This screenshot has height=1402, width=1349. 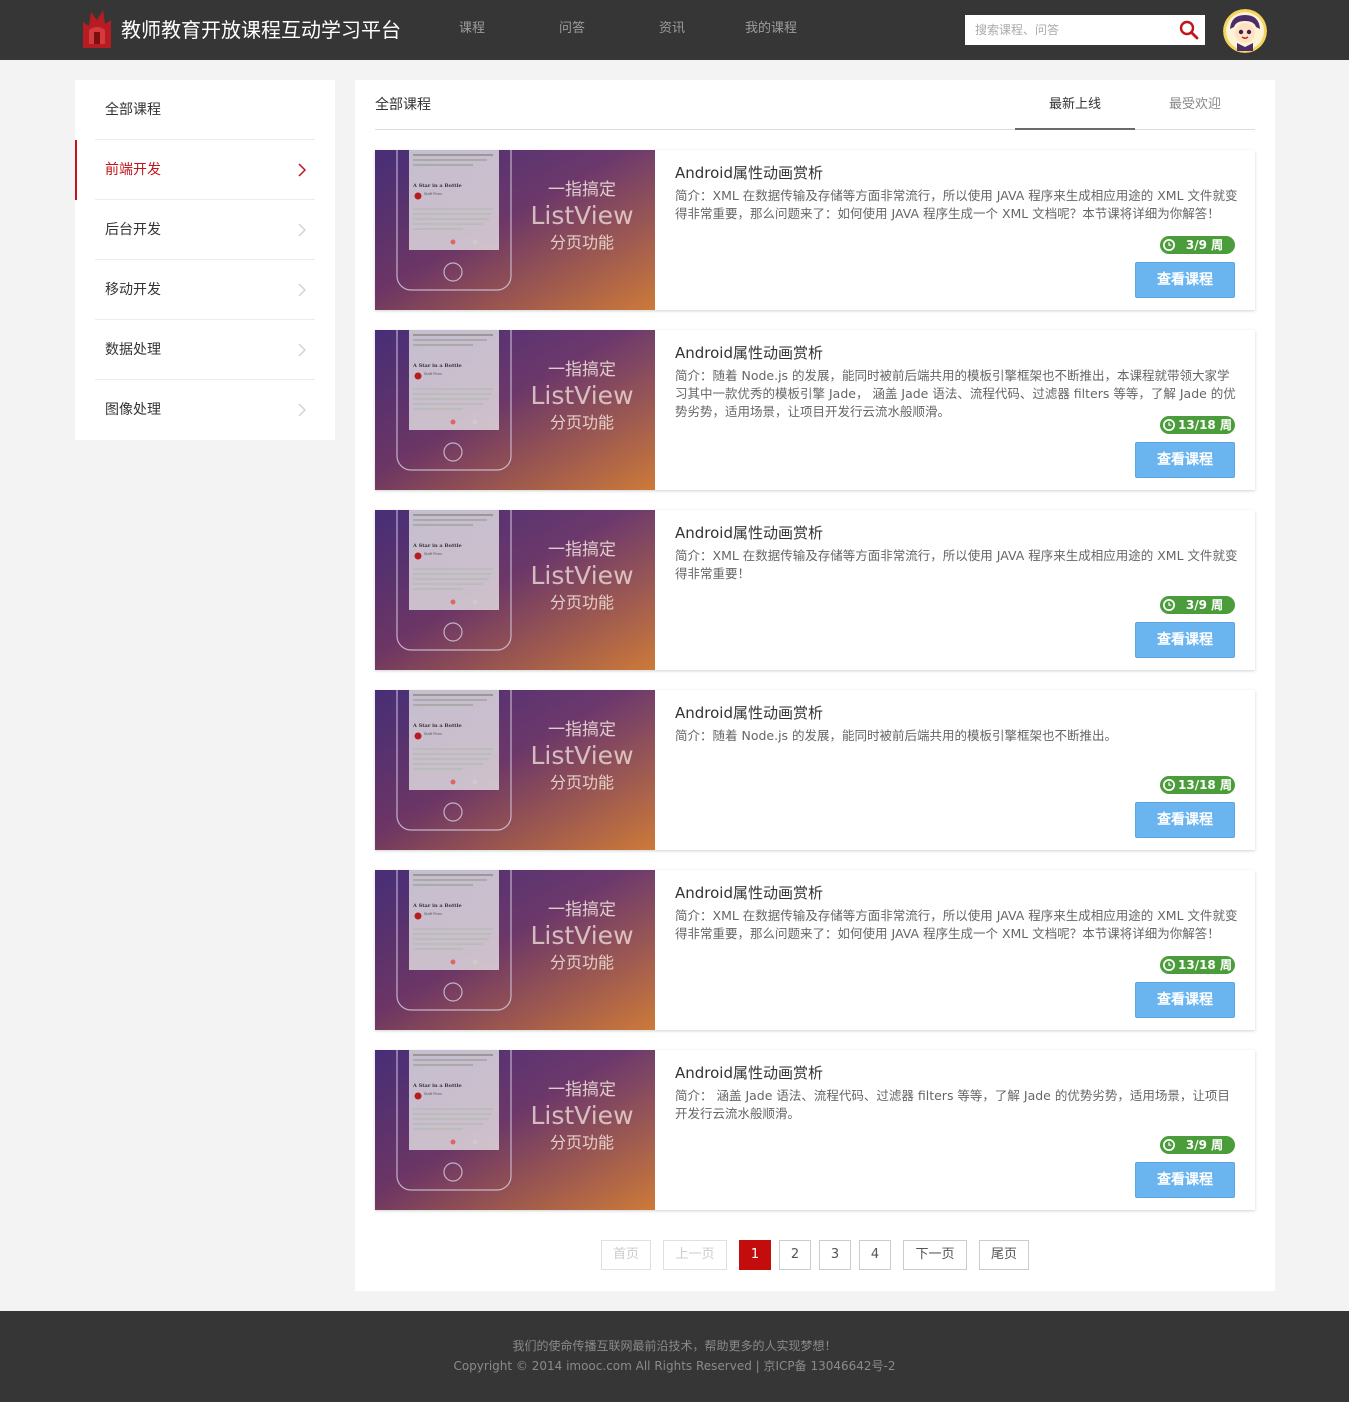 What do you see at coordinates (205, 290) in the screenshot?
I see `sidebar-item-mobile: 移动开发` at bounding box center [205, 290].